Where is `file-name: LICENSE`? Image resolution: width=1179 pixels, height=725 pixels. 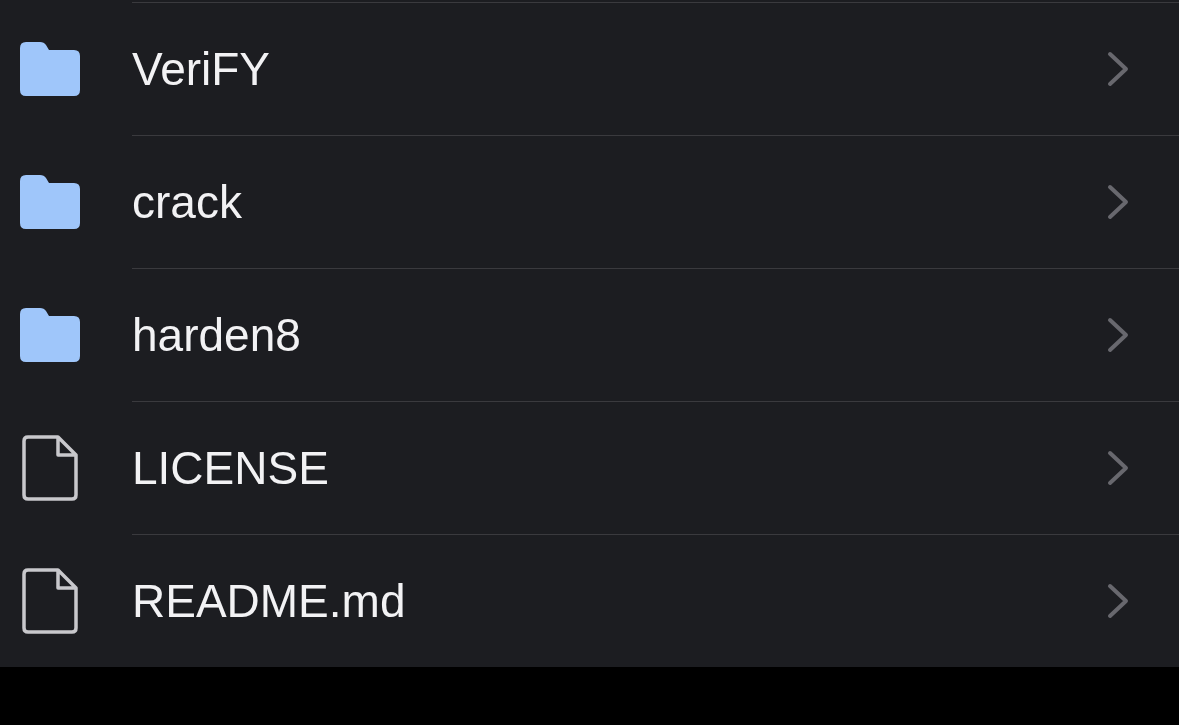 file-name: LICENSE is located at coordinates (231, 468).